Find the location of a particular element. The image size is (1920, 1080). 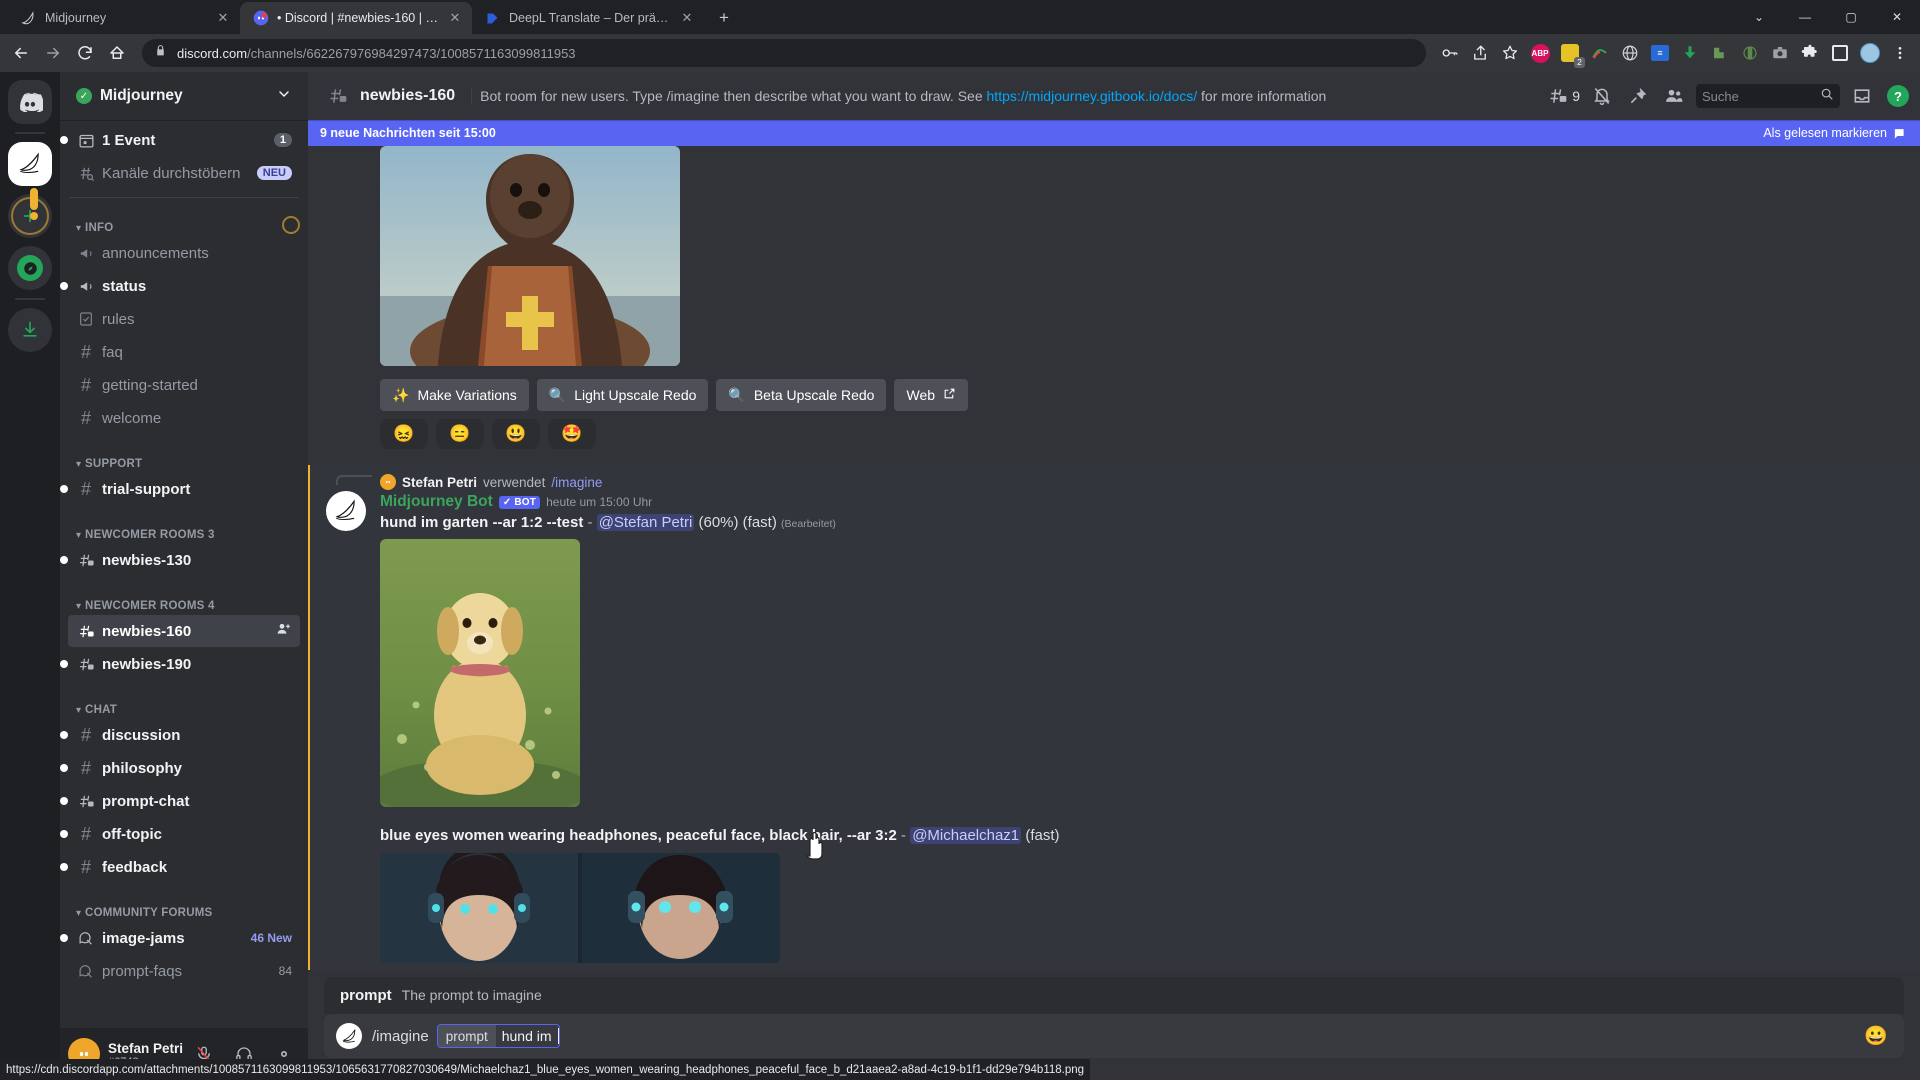

maximize-icon: ▢ is located at coordinates (1851, 17).